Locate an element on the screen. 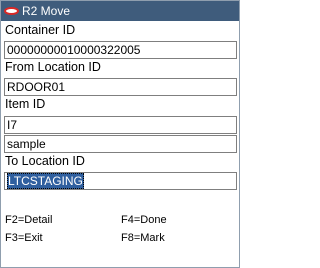  f3-exit-key: F3=Exit is located at coordinates (24, 238).